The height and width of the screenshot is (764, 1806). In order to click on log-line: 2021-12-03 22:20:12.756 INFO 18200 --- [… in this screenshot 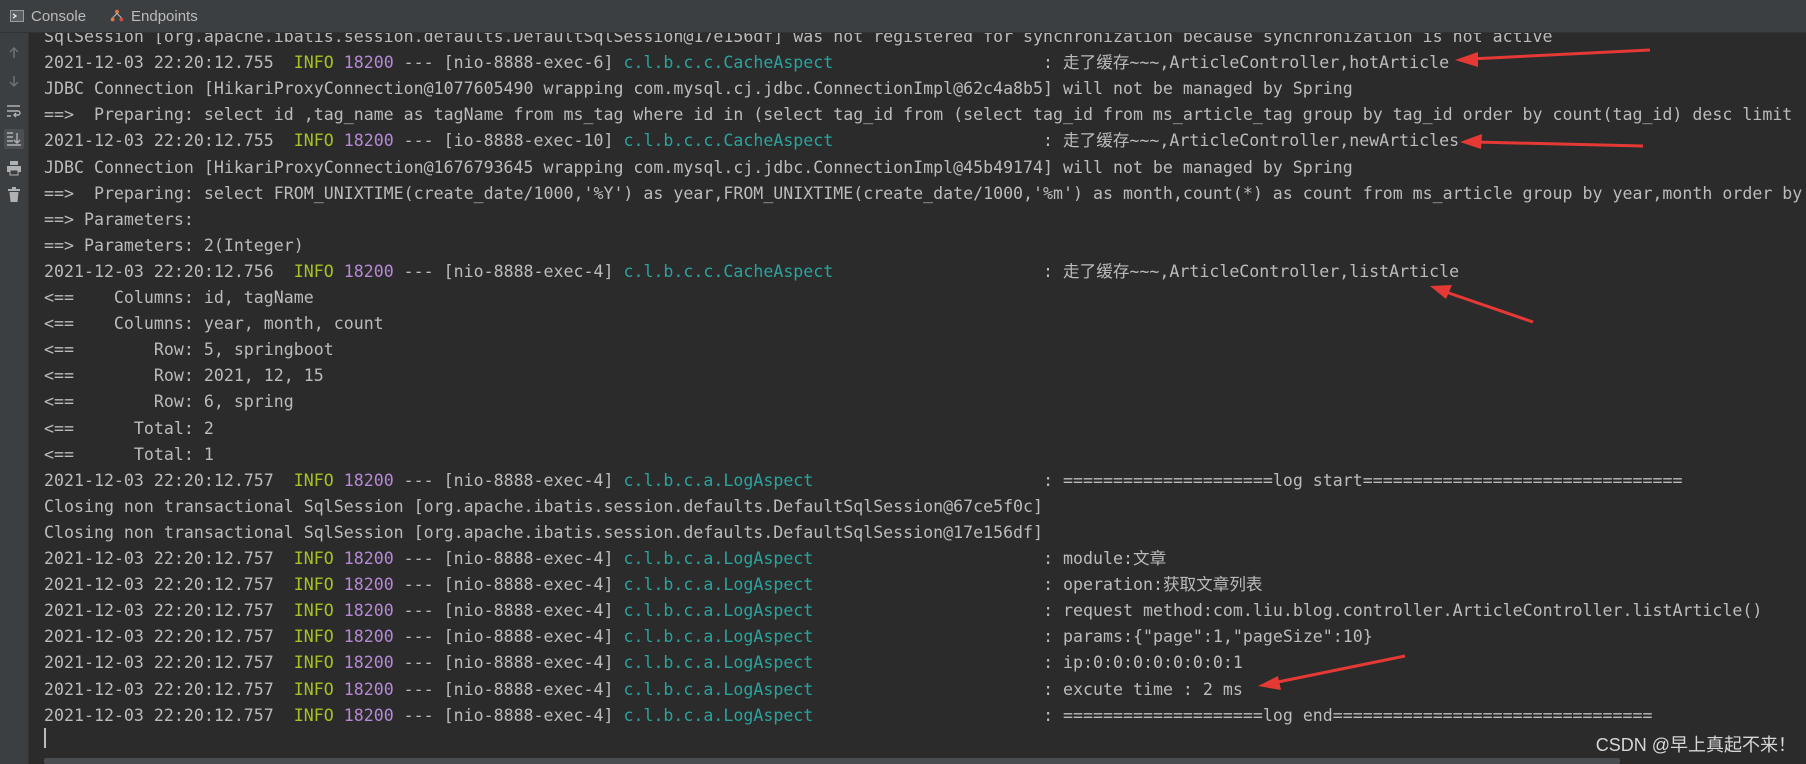, I will do `click(752, 271)`.